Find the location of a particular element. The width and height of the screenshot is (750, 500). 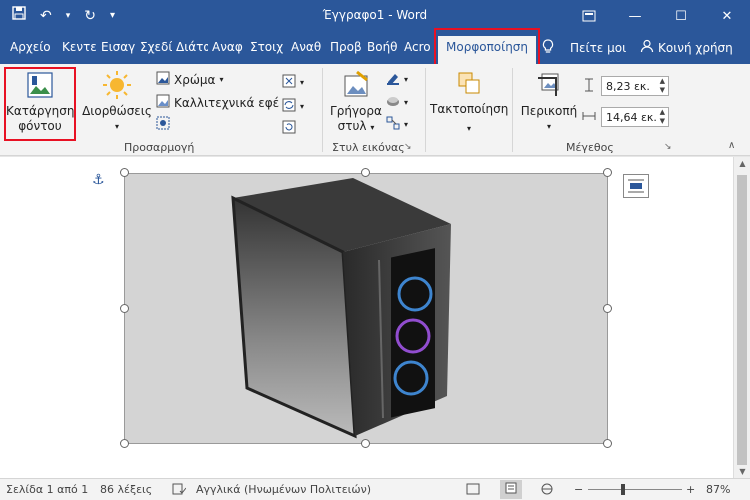

zoom-in-icon: + is located at coordinates (690, 489).